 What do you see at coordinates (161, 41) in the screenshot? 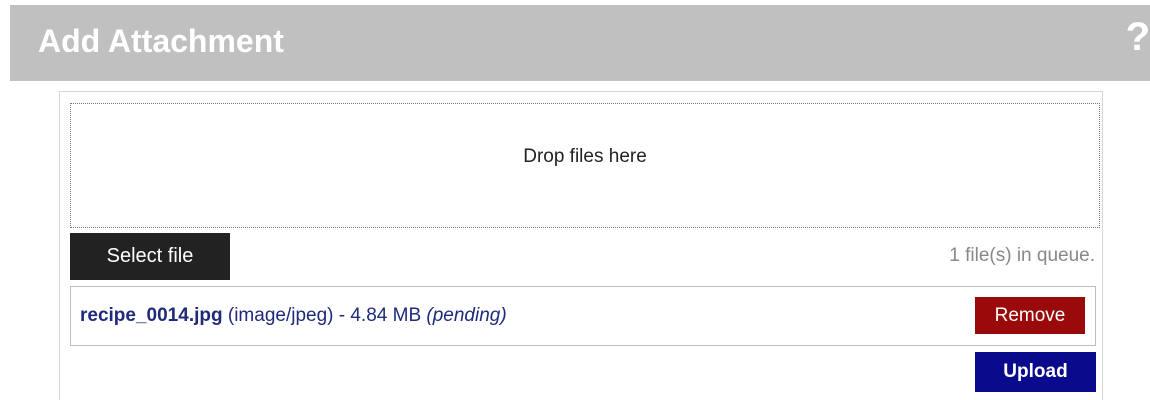
I see `dialog-title: Add Attachment` at bounding box center [161, 41].